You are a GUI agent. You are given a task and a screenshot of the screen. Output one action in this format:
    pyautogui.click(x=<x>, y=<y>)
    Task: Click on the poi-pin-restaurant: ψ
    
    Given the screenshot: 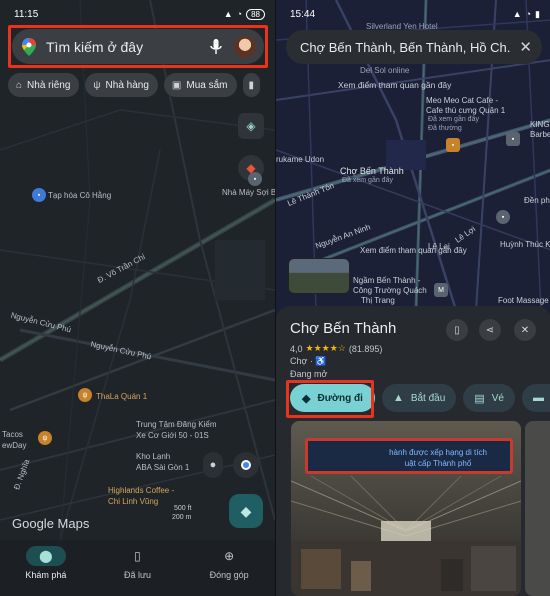 What is the action you would take?
    pyautogui.click(x=85, y=395)
    